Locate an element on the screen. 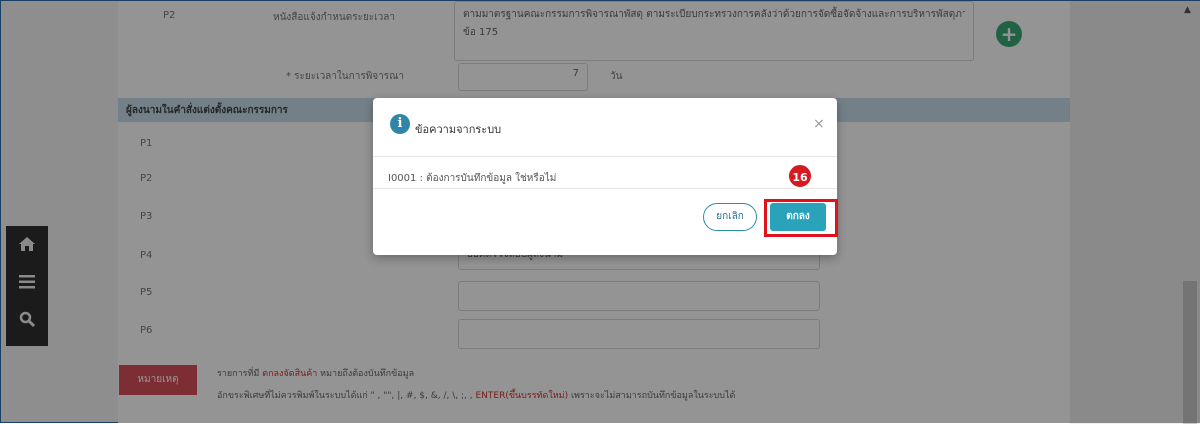 This screenshot has width=1200, height=424. cancel-button: ยกเลิก is located at coordinates (730, 217).